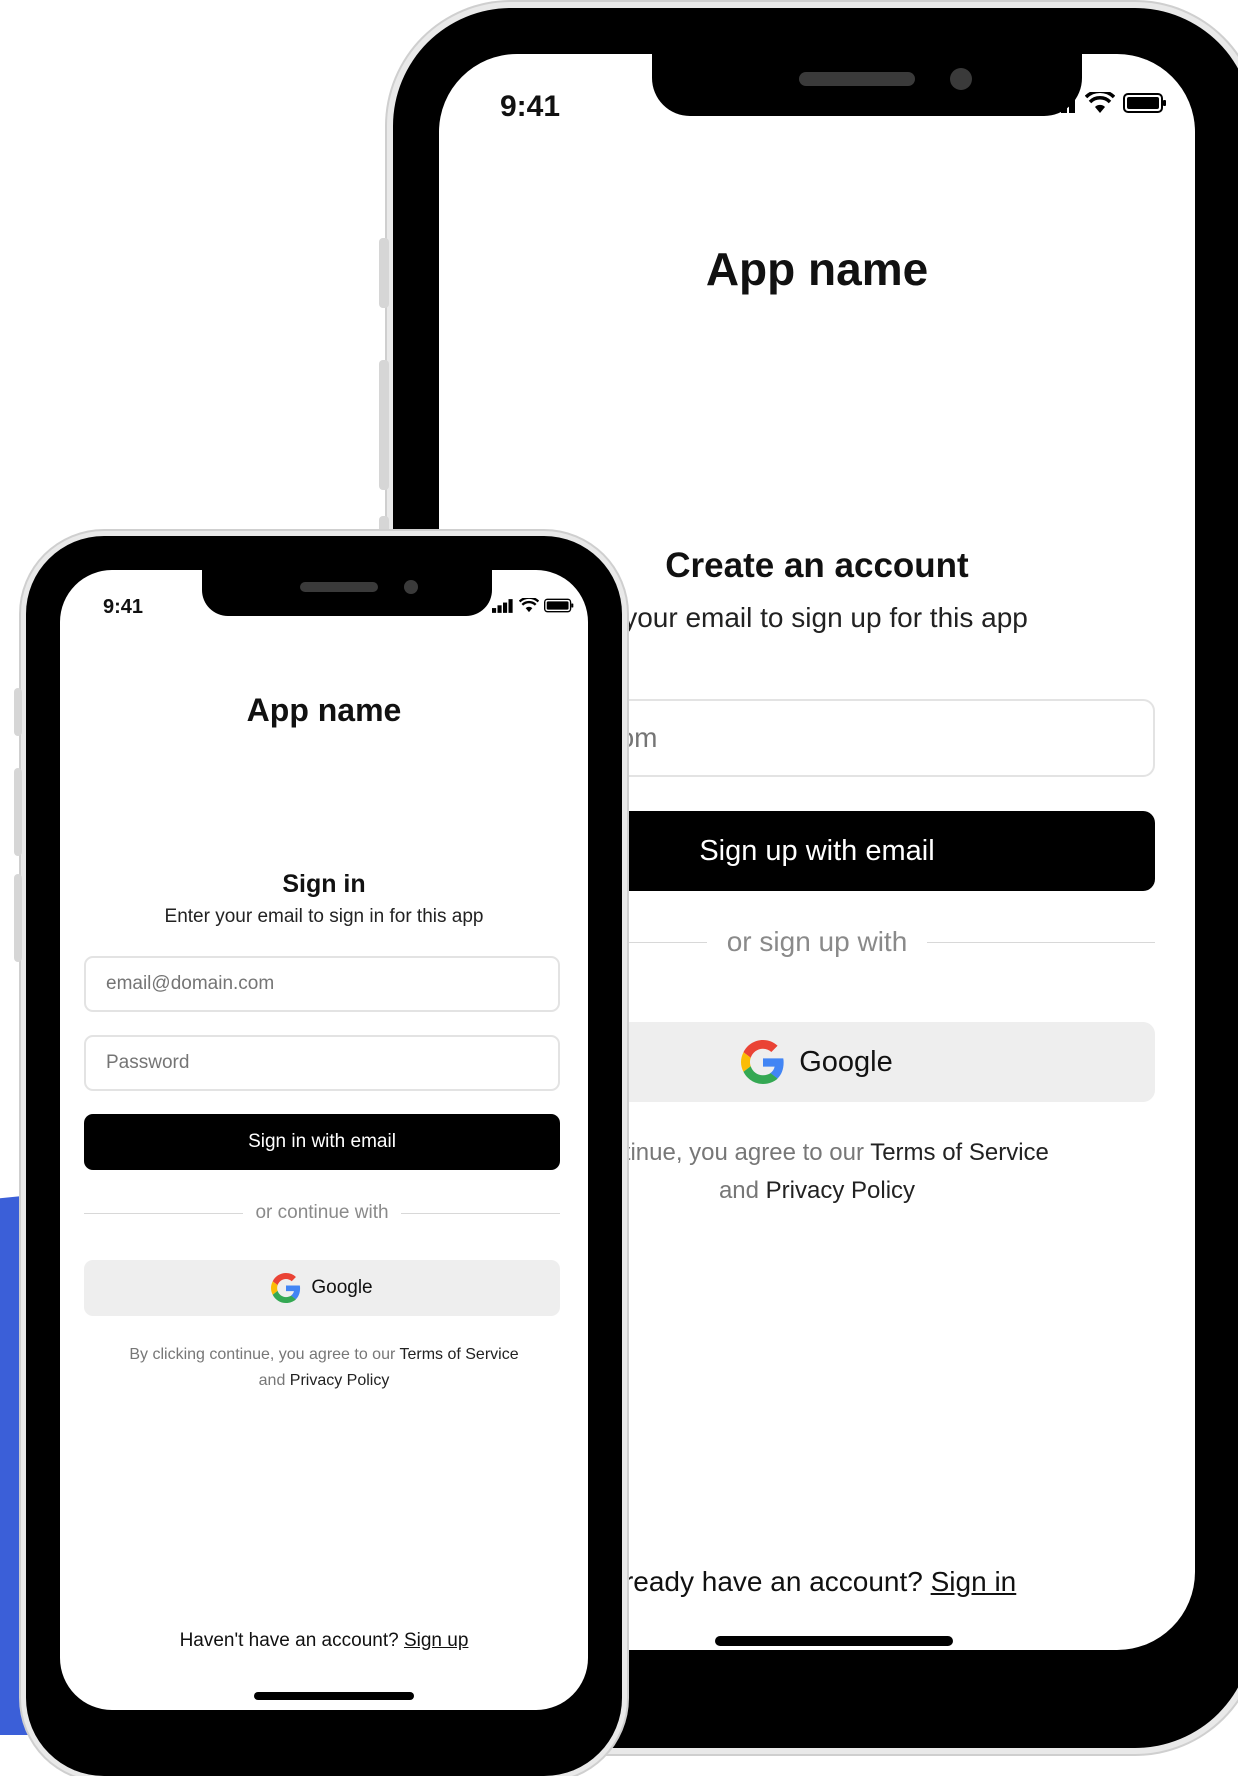 The width and height of the screenshot is (1238, 1776). I want to click on terms-prefix: By clicking continue, you agree to our, so click(264, 1354).